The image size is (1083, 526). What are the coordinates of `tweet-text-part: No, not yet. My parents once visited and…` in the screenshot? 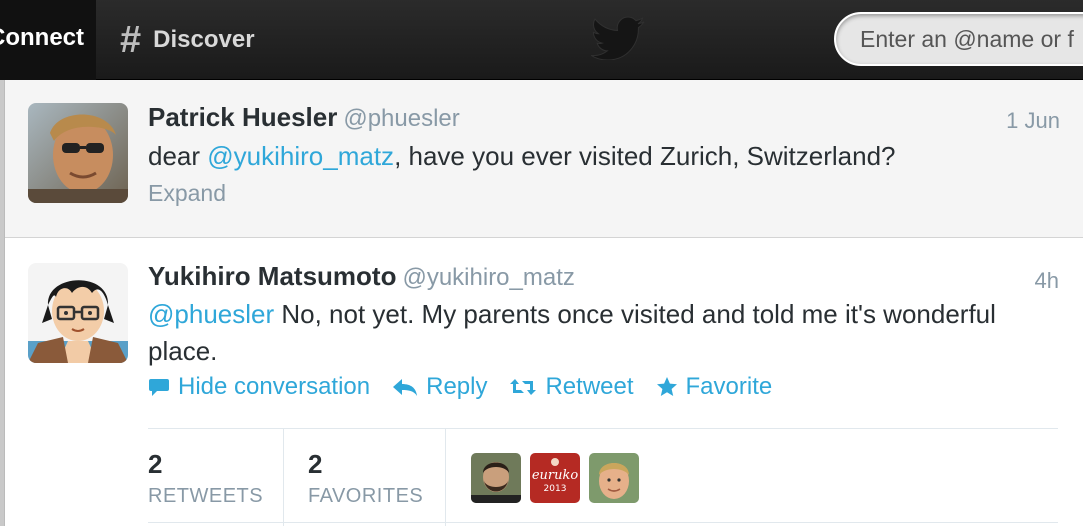 It's located at (572, 332).